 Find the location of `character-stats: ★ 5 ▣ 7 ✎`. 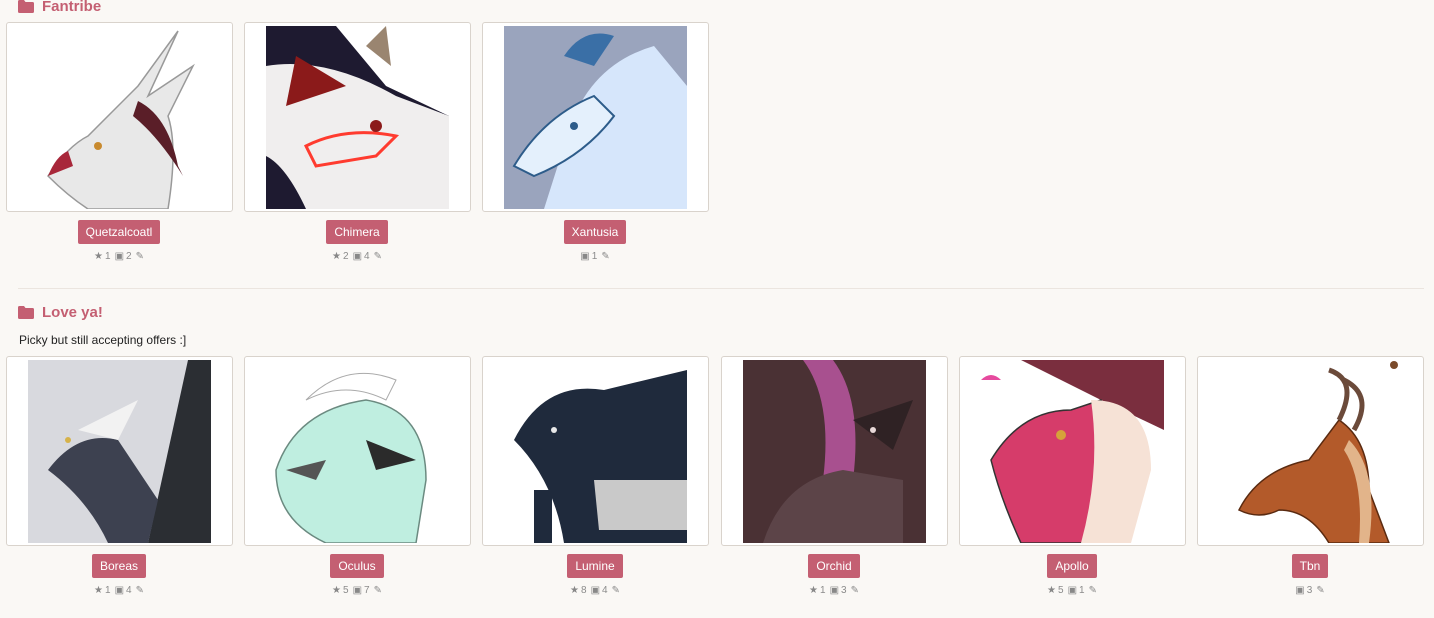

character-stats: ★ 5 ▣ 7 ✎ is located at coordinates (357, 590).